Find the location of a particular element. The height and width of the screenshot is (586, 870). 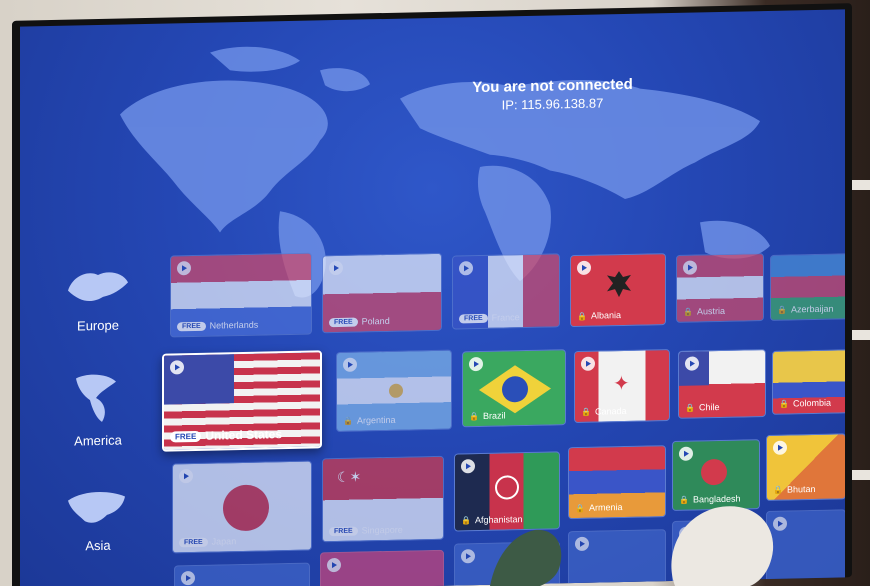

server-tile-canada: ✦ 🔒 Canada is located at coordinates (622, 386).